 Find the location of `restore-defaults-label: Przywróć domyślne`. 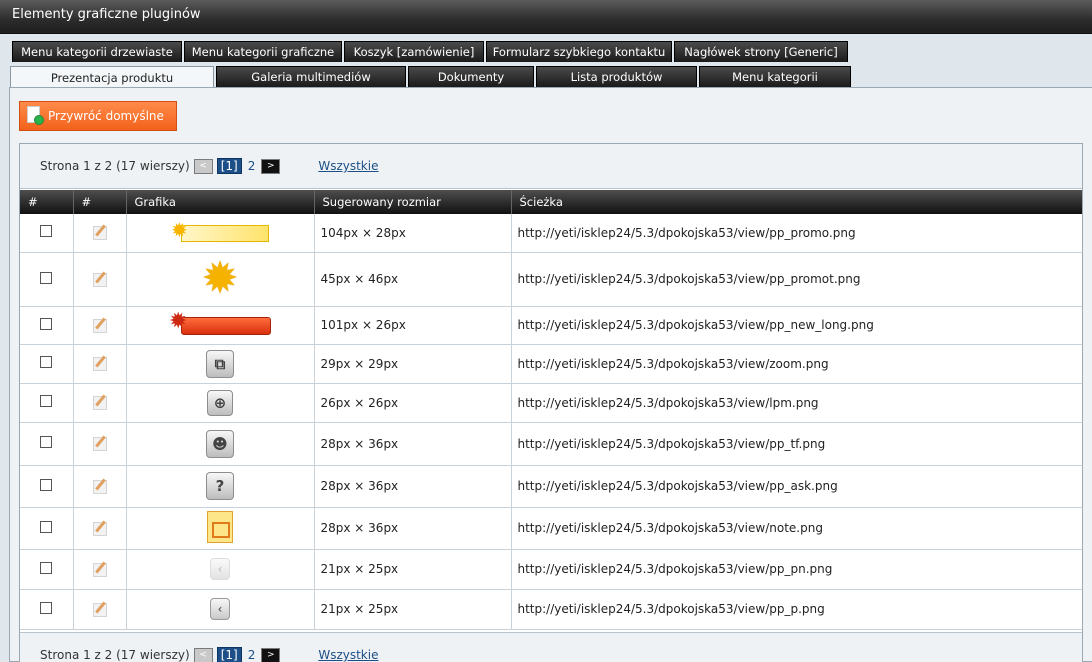

restore-defaults-label: Przywróć domyślne is located at coordinates (106, 116).